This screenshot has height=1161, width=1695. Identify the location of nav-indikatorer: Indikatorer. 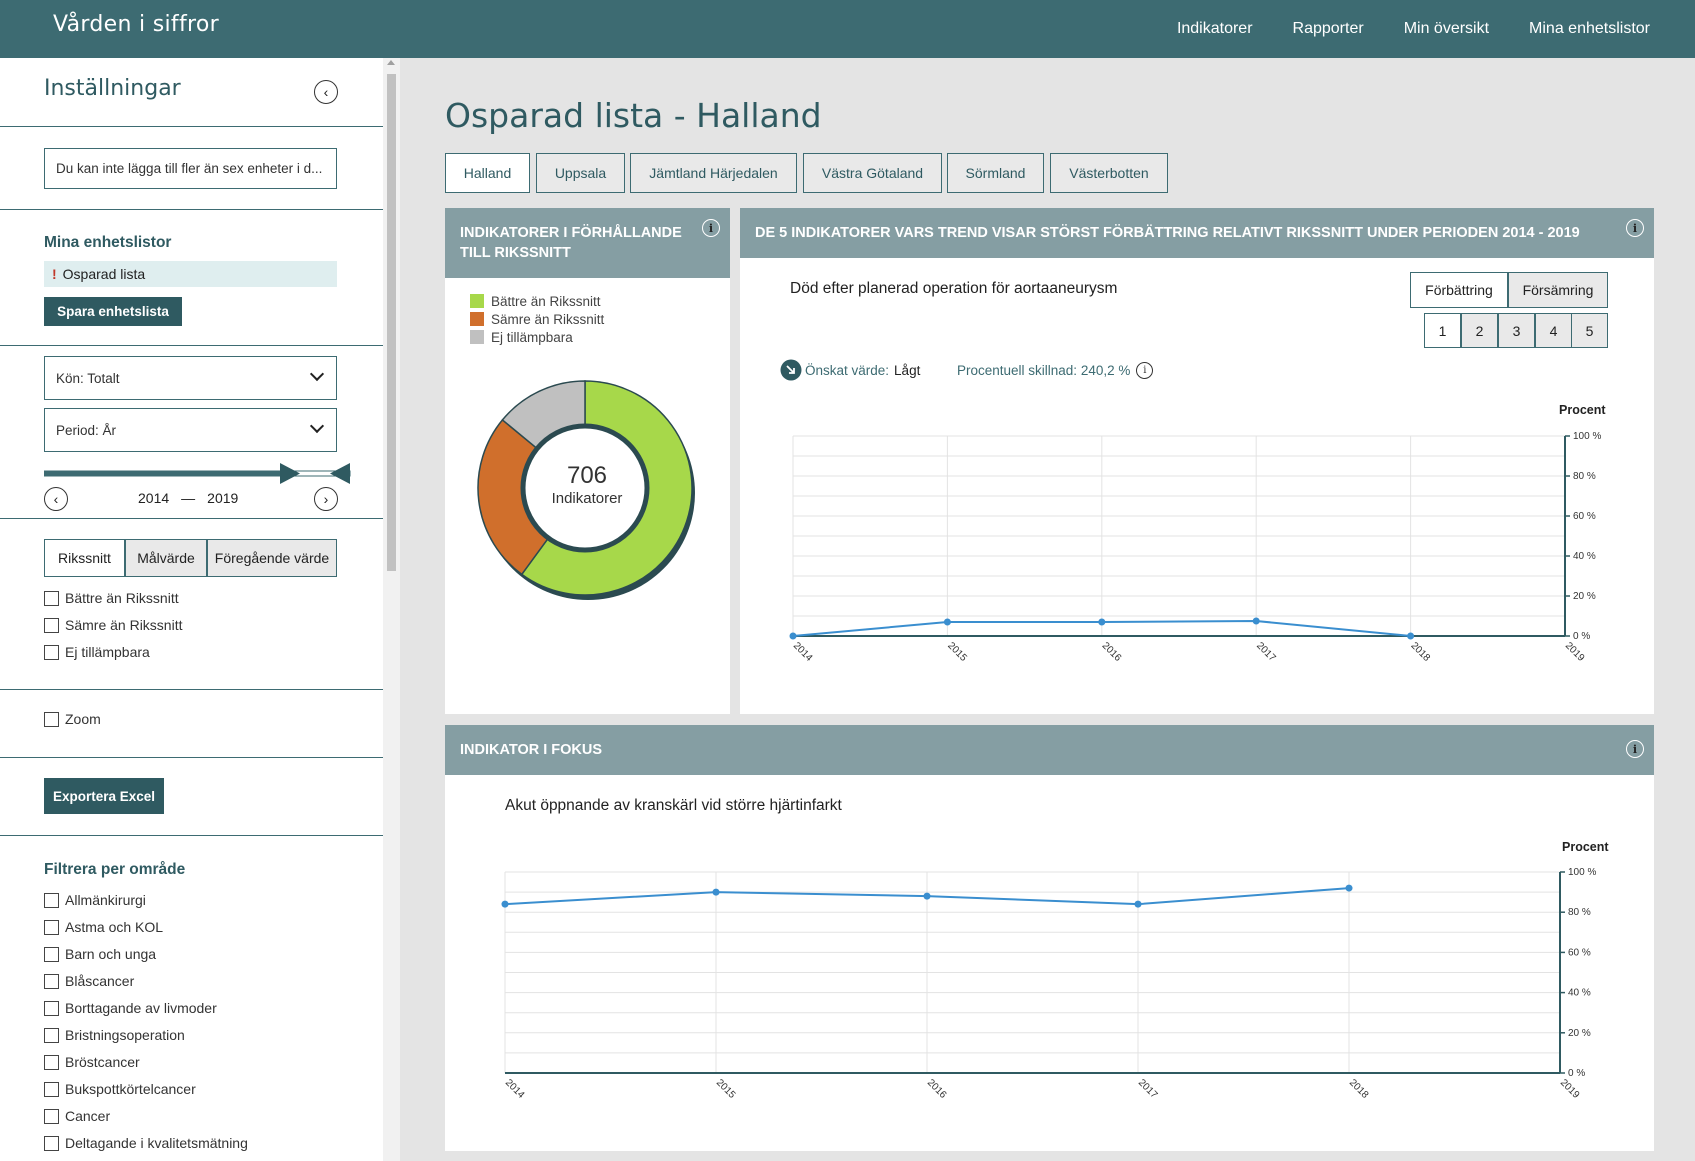
(1215, 29).